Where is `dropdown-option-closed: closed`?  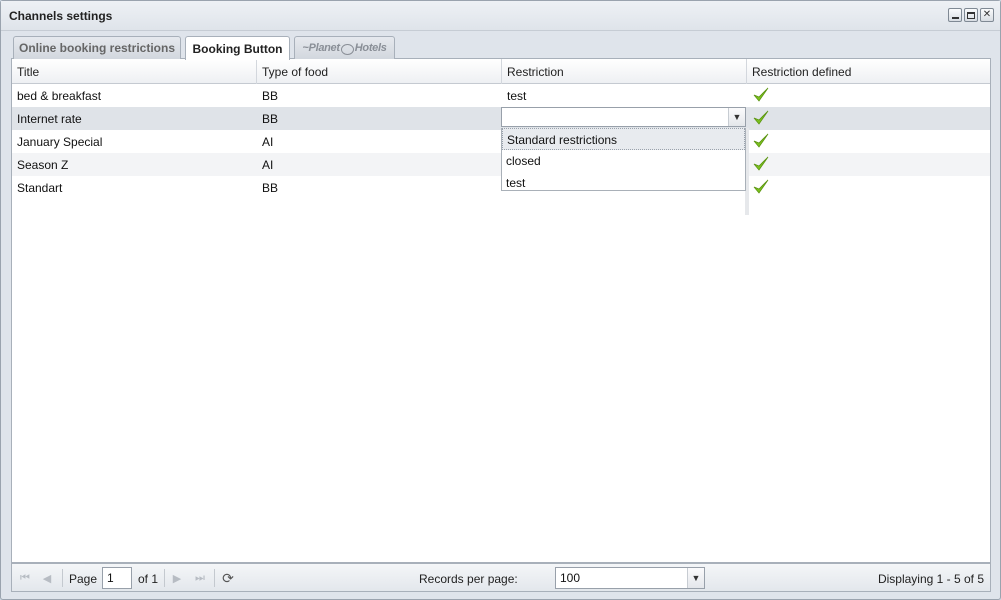 dropdown-option-closed: closed is located at coordinates (623, 161).